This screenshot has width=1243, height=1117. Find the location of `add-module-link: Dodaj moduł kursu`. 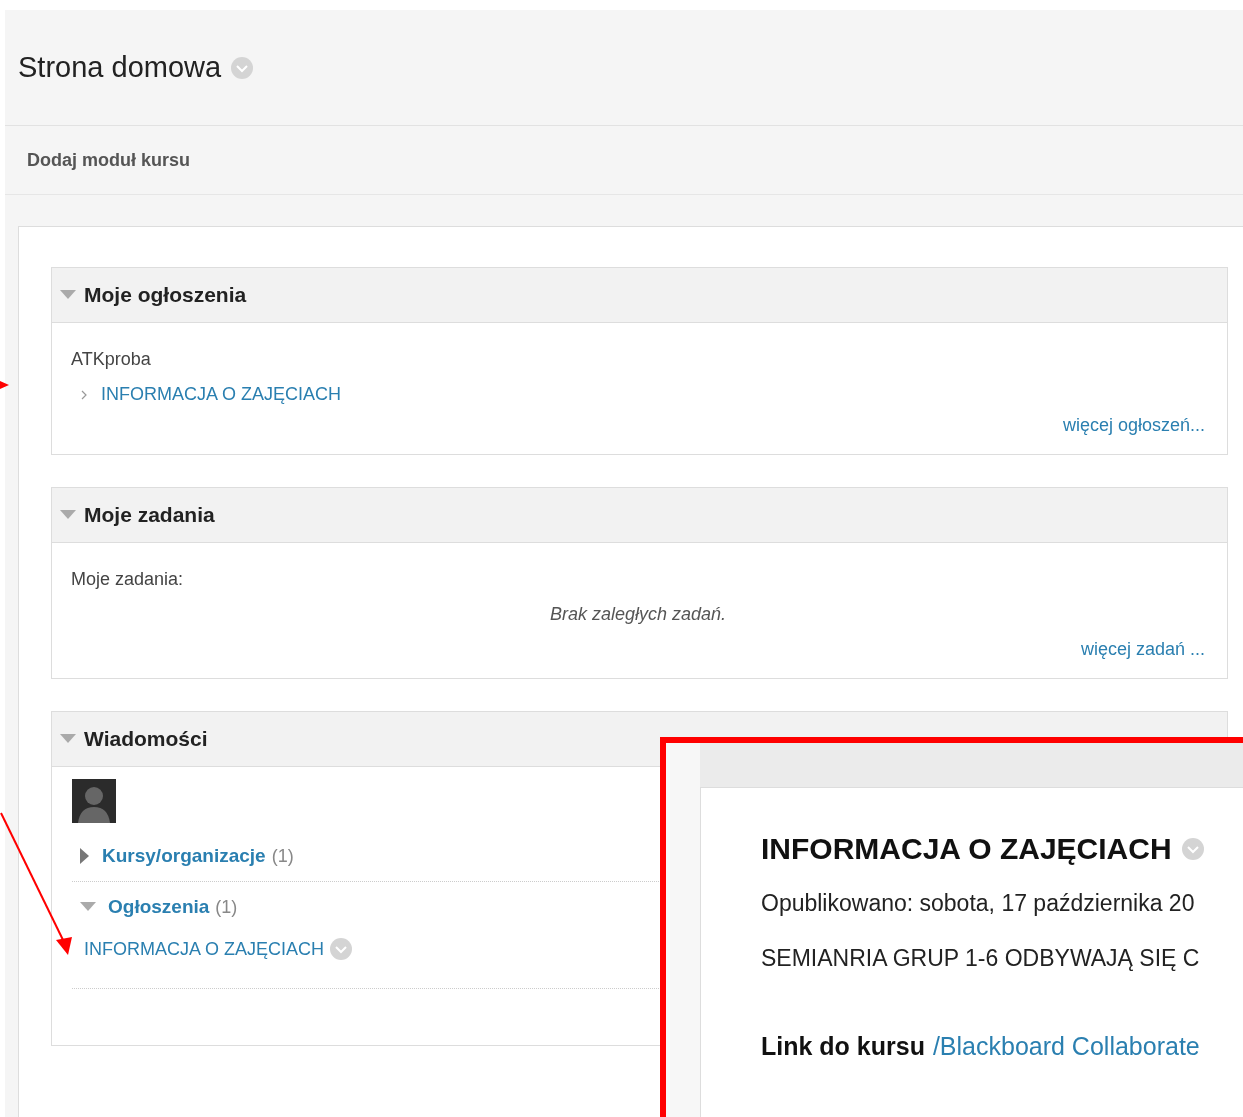

add-module-link: Dodaj moduł kursu is located at coordinates (108, 160).